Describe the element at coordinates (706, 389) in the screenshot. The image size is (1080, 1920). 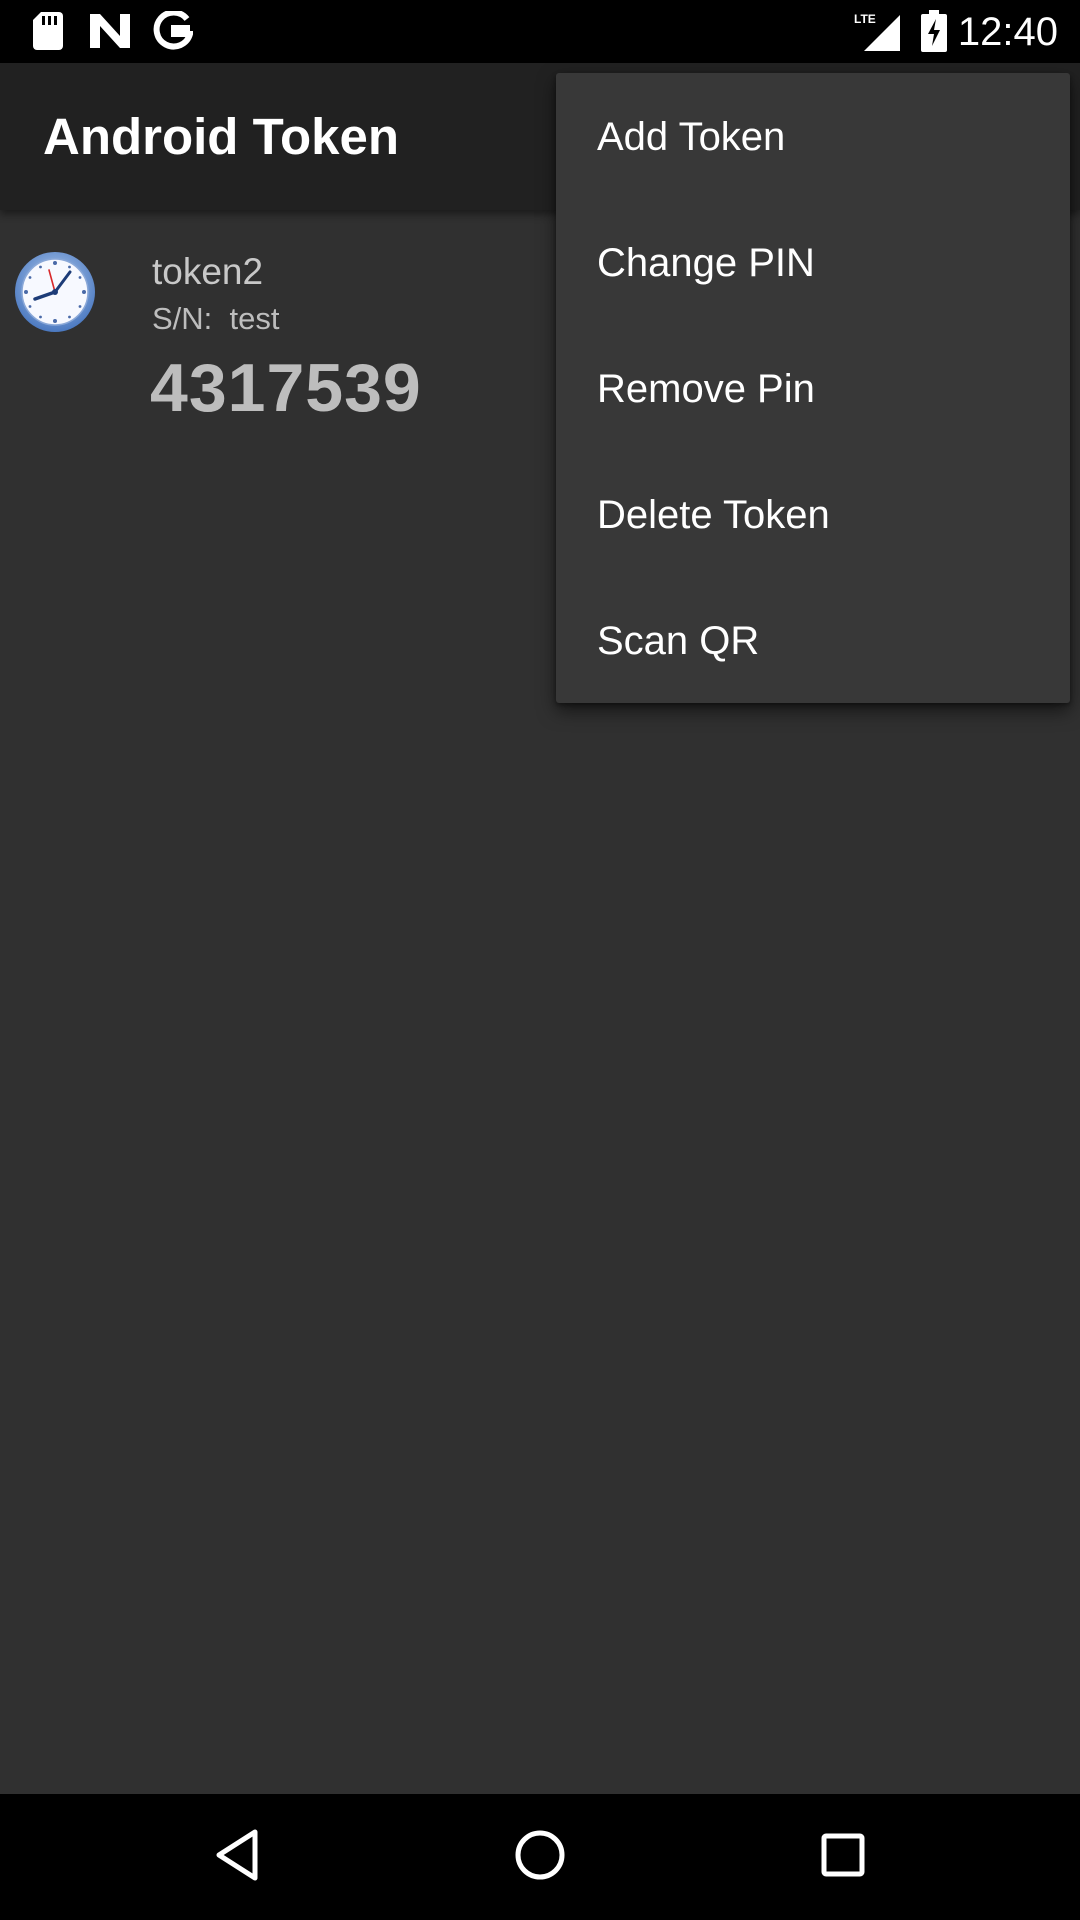
I see `menu-item-label: Remove Pin` at that location.